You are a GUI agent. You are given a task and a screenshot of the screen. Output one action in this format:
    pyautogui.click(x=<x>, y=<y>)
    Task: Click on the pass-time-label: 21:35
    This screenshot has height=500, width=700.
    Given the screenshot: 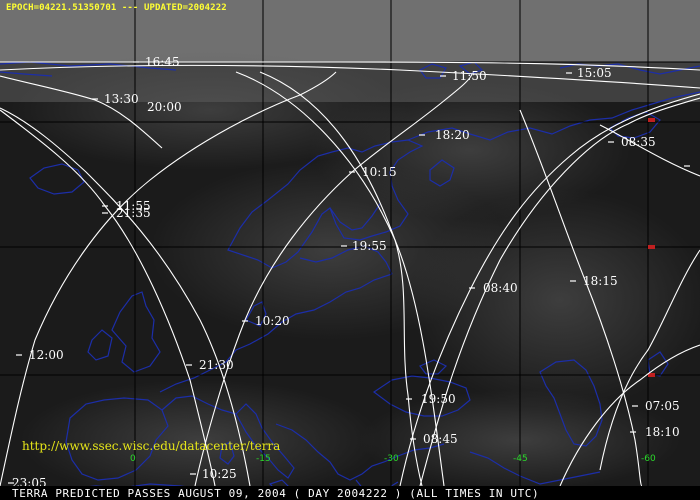 What is the action you would take?
    pyautogui.click(x=133, y=213)
    